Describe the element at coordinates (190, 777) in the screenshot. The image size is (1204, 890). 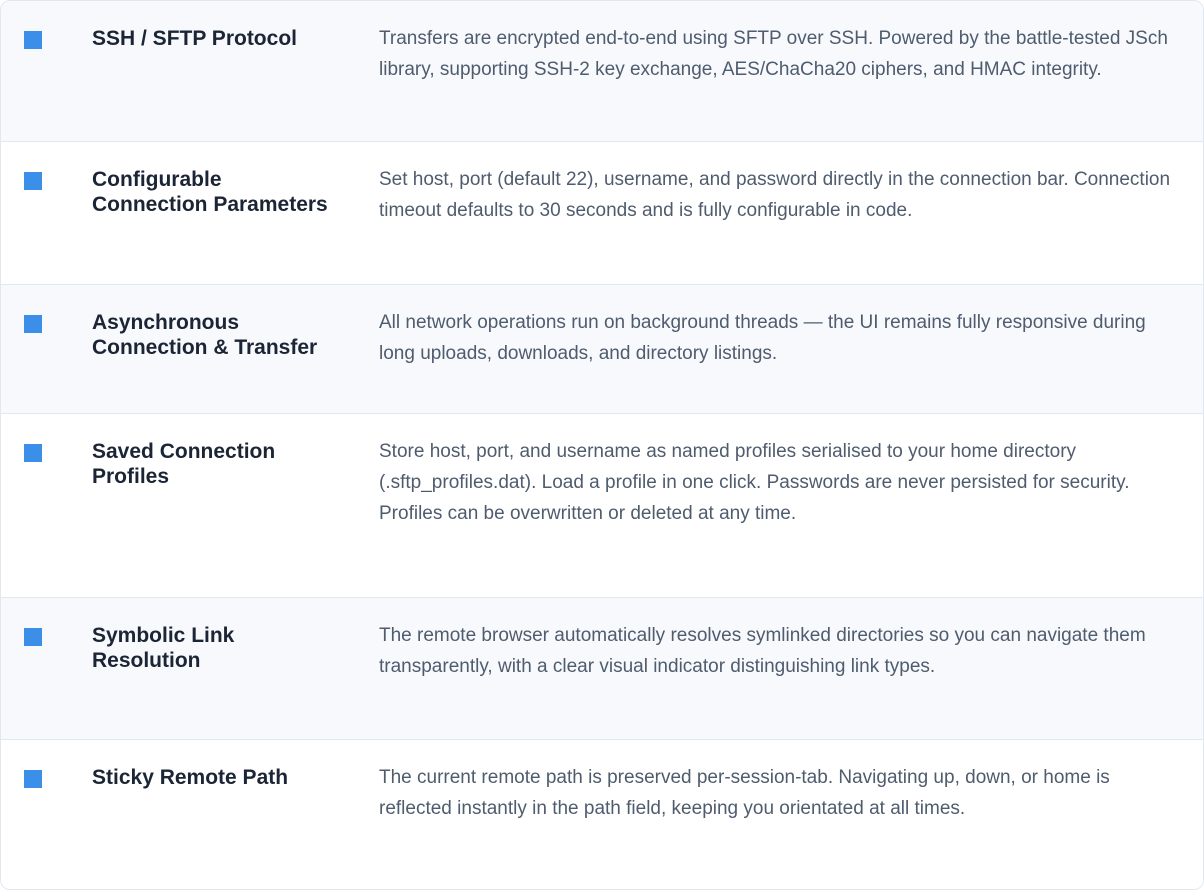
I see `feature-title: Sticky Remote Path` at that location.